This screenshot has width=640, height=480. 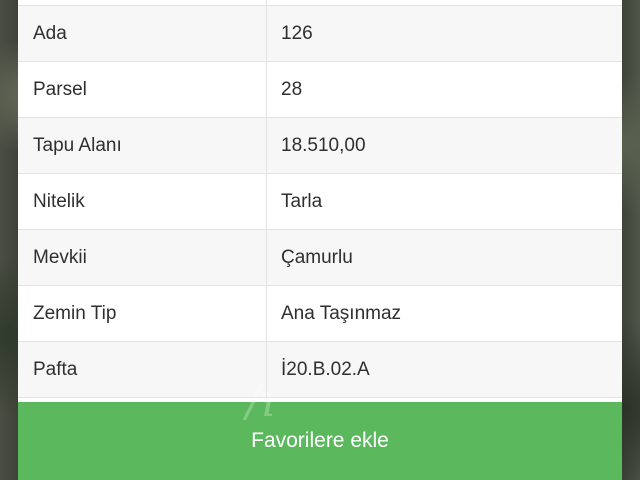 I want to click on property-row-pafta: Pafta İ20.B.02.A, so click(x=320, y=370).